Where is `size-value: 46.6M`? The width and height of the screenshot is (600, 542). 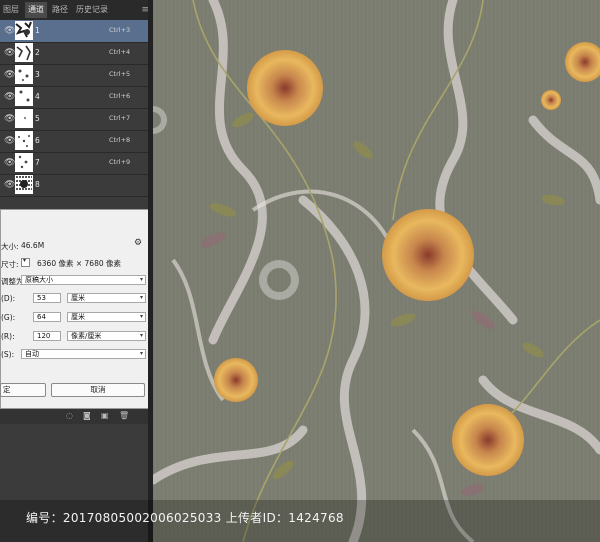 size-value: 46.6M is located at coordinates (33, 245).